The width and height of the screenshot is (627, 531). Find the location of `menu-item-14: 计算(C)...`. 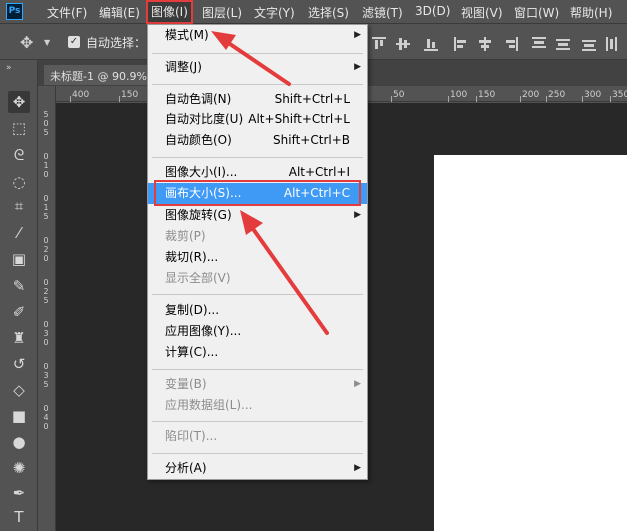

menu-item-14: 计算(C)... is located at coordinates (257, 352).